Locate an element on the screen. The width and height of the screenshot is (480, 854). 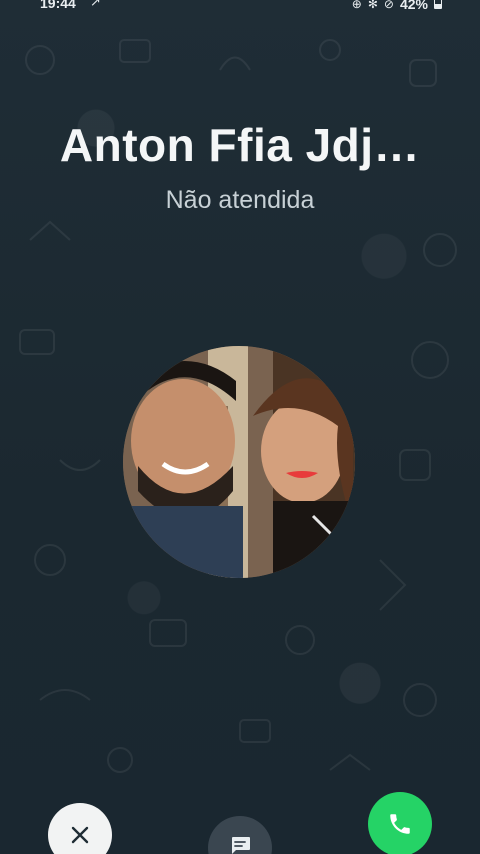
game-controller-icon: ⊕ is located at coordinates (356, 5).